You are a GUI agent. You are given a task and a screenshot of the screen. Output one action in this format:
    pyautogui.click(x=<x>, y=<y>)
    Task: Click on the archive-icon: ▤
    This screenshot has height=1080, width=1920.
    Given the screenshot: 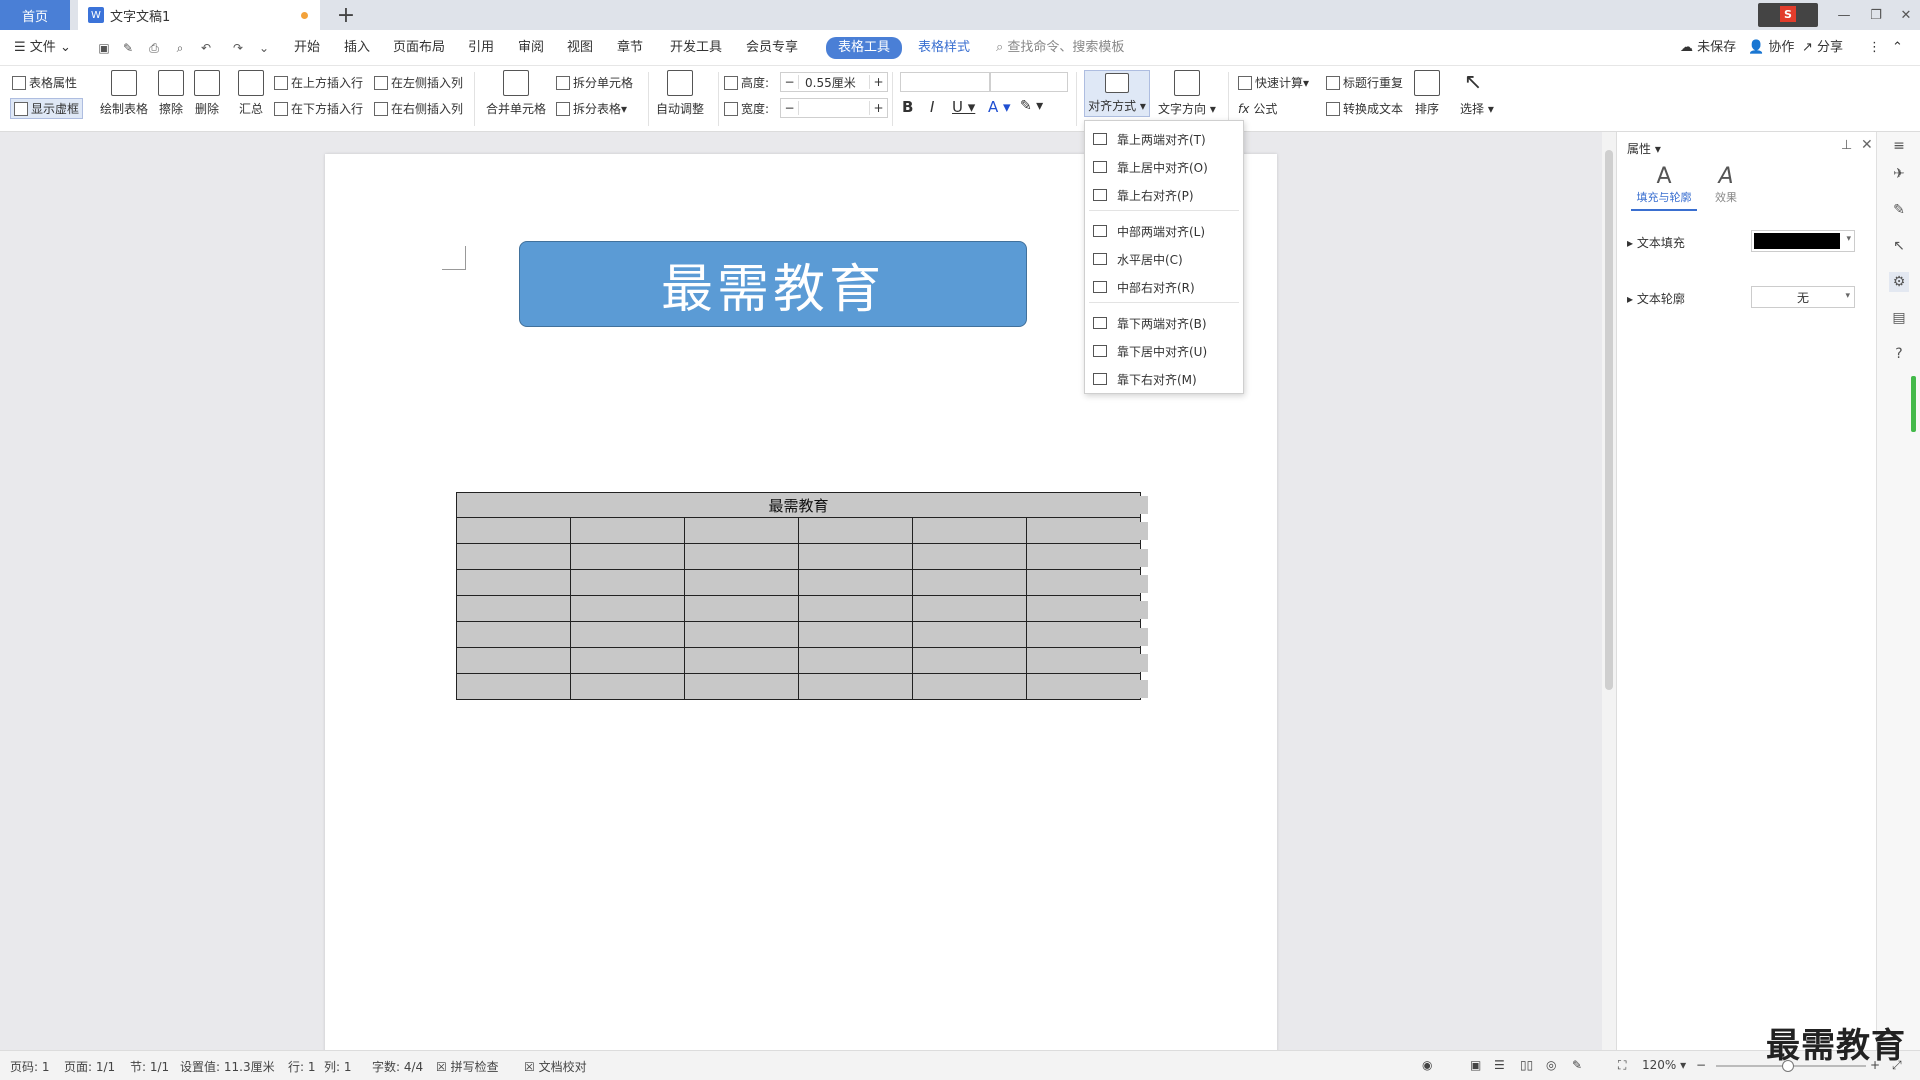 What is the action you would take?
    pyautogui.click(x=1899, y=318)
    